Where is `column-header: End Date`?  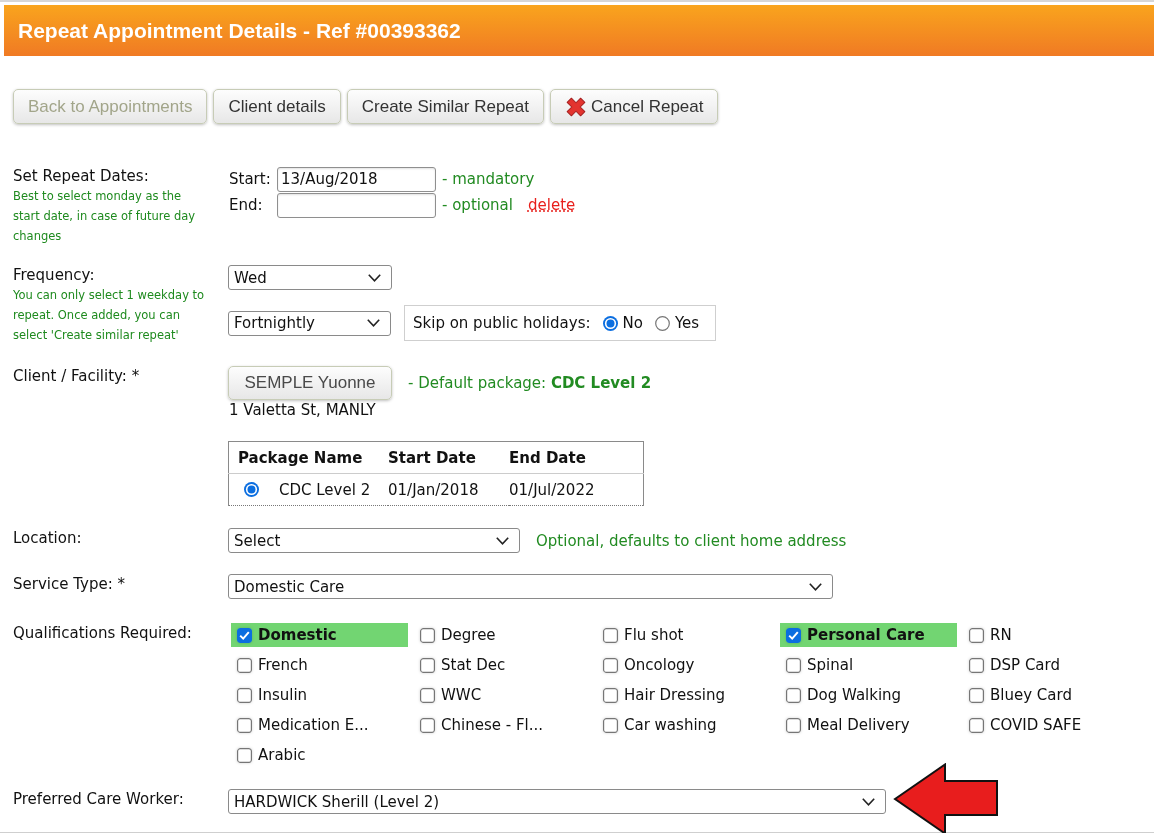
column-header: End Date is located at coordinates (576, 457).